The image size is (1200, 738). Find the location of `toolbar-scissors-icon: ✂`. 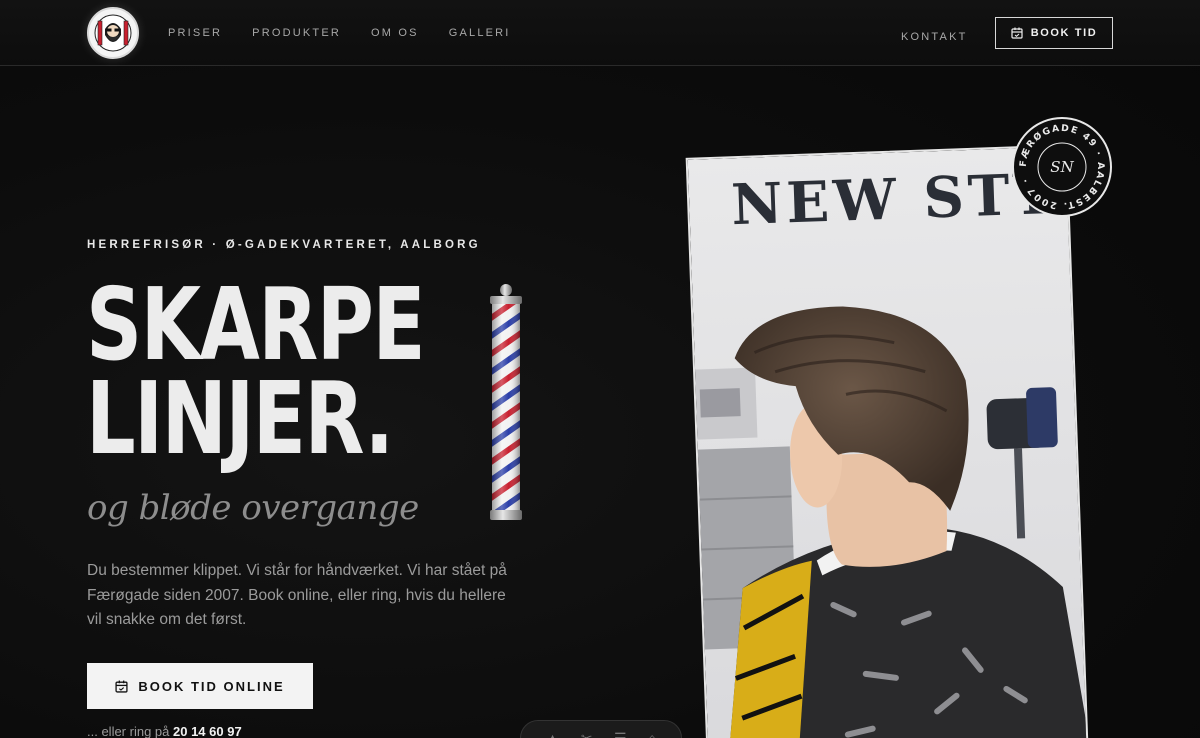

toolbar-scissors-icon: ✂ is located at coordinates (587, 734).